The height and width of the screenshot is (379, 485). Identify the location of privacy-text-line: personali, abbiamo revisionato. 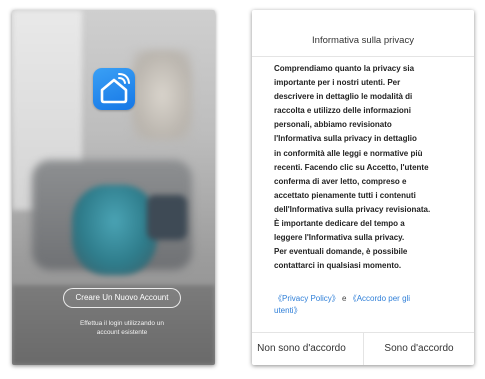
(333, 125).